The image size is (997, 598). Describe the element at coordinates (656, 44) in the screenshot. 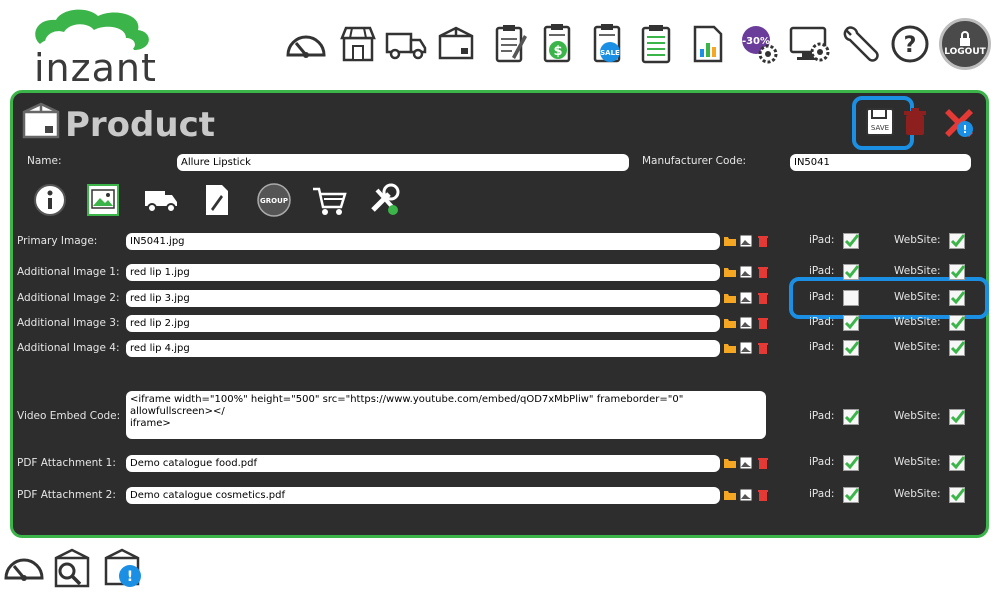

I see `price-list-icon` at that location.